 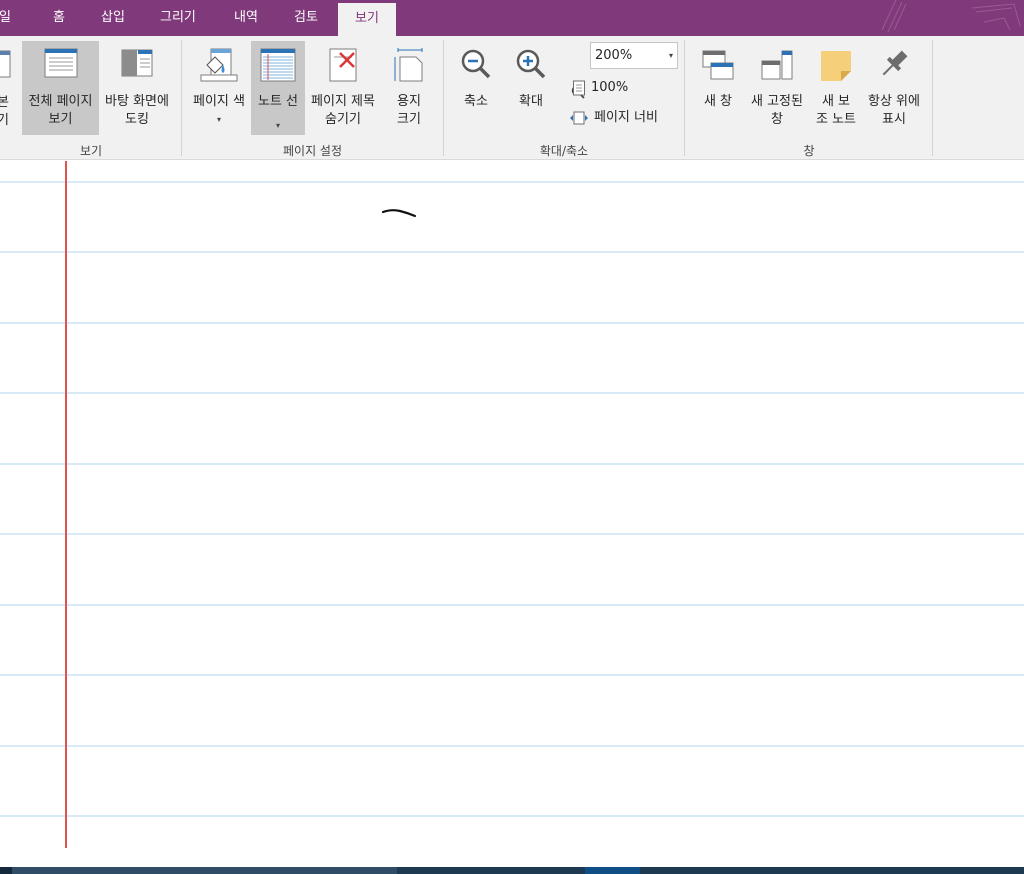 I want to click on partial-view-icon, so click(x=5, y=64).